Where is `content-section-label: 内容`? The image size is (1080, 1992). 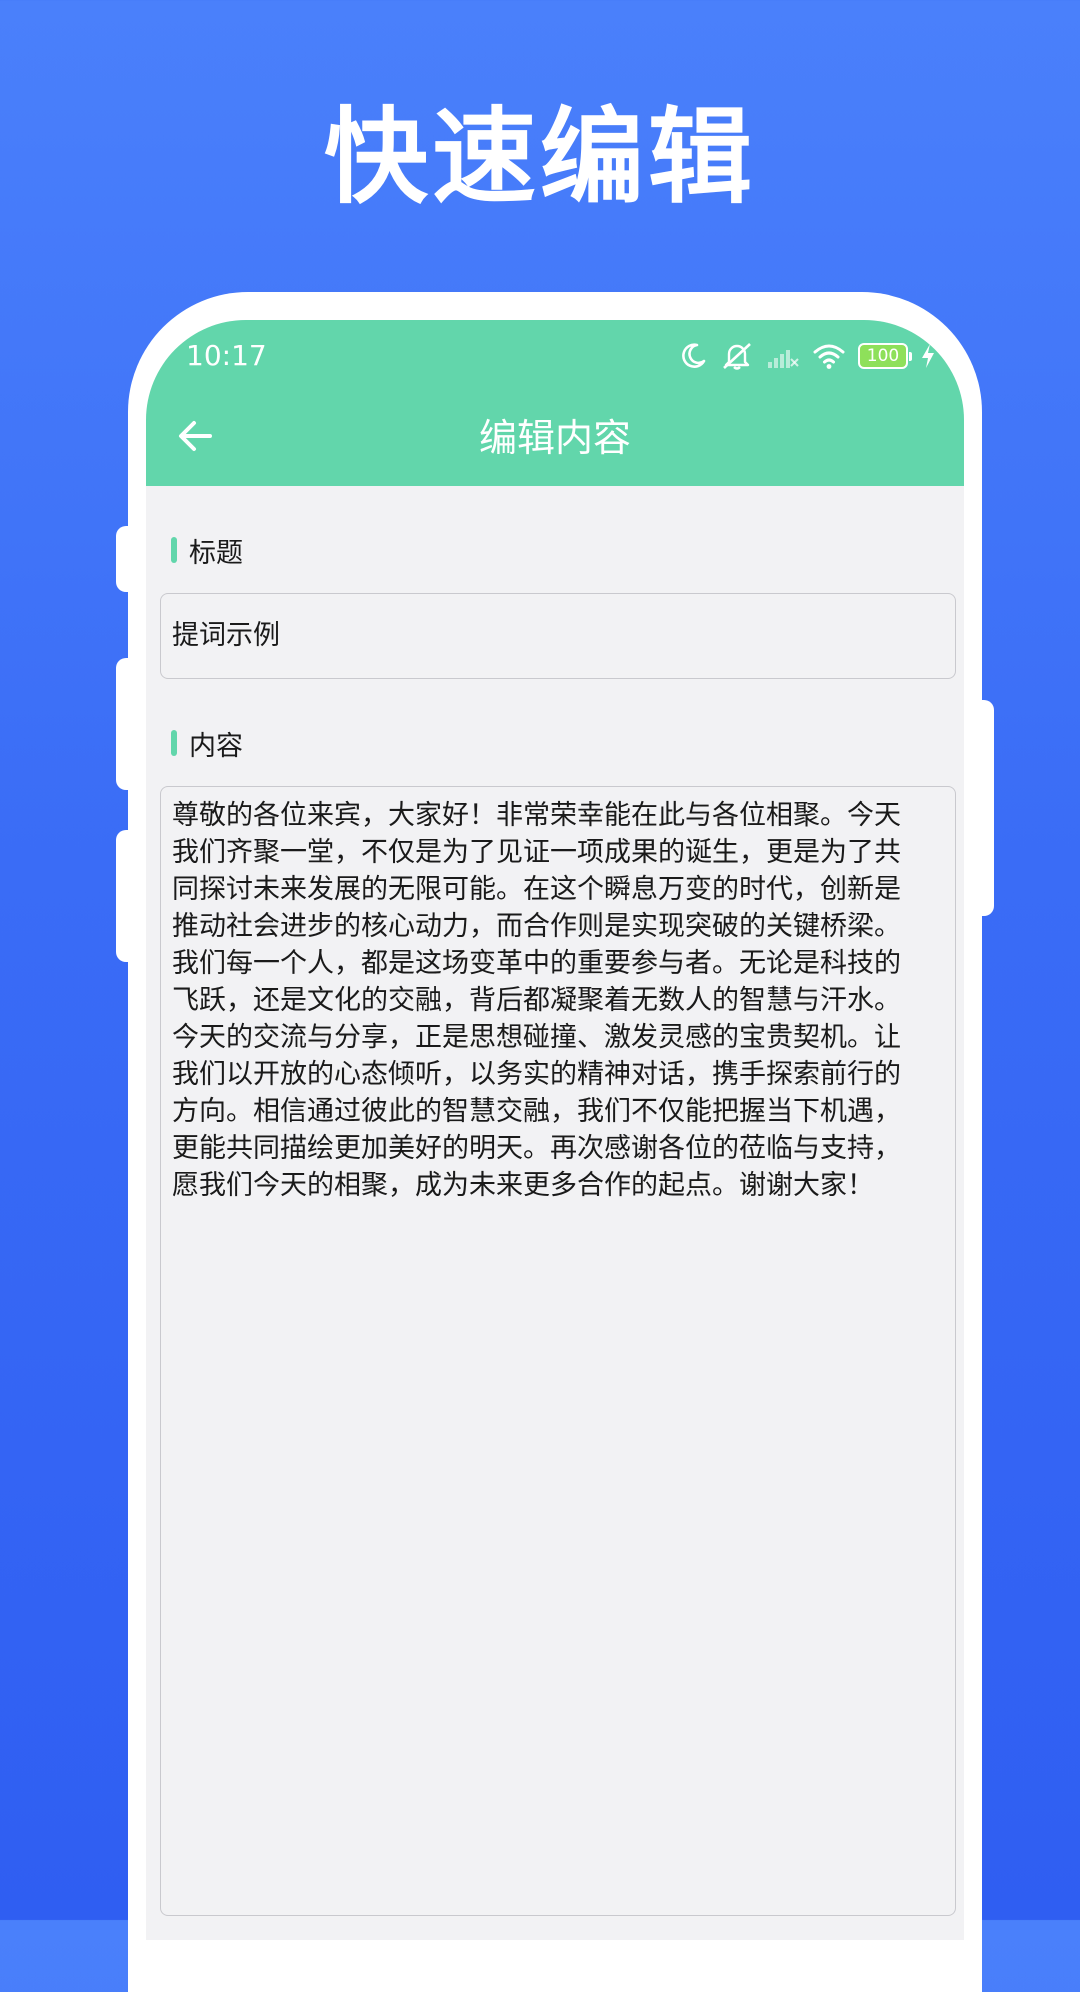
content-section-label: 内容 is located at coordinates (207, 743).